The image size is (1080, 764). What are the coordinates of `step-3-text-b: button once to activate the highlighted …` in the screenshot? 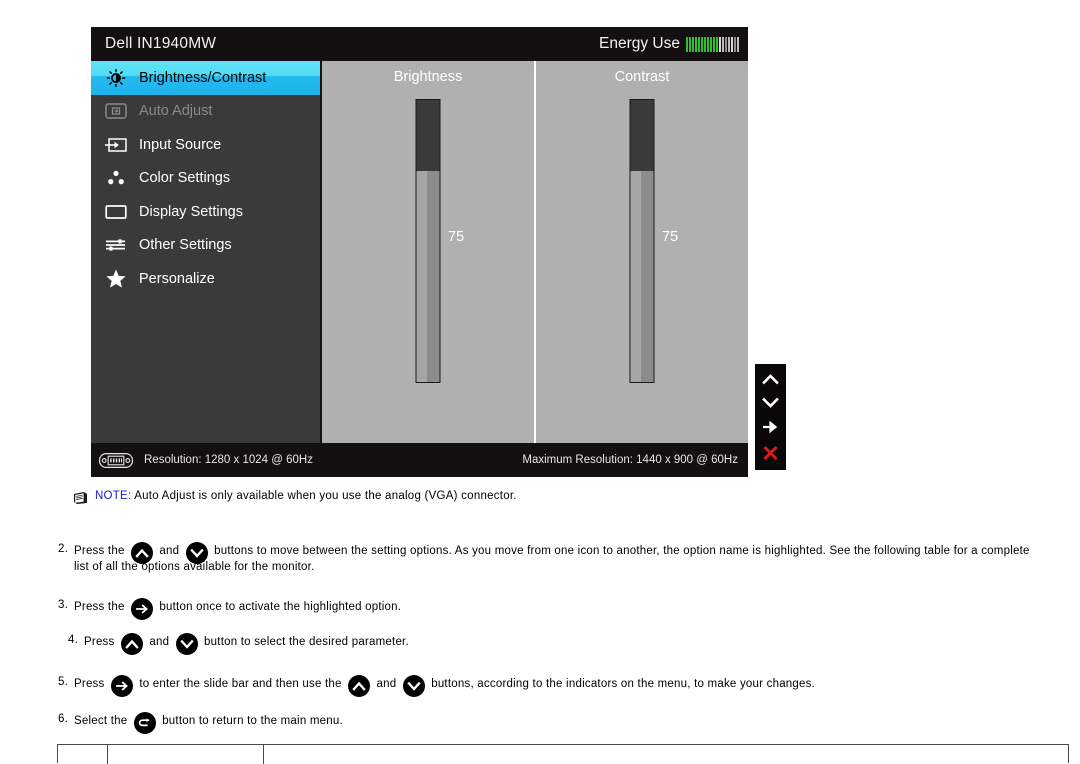 It's located at (280, 607).